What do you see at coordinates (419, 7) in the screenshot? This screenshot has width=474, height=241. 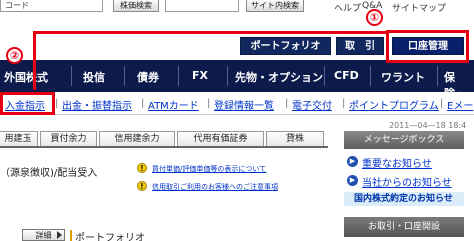 I see `sitemap-link: サイトマップ` at bounding box center [419, 7].